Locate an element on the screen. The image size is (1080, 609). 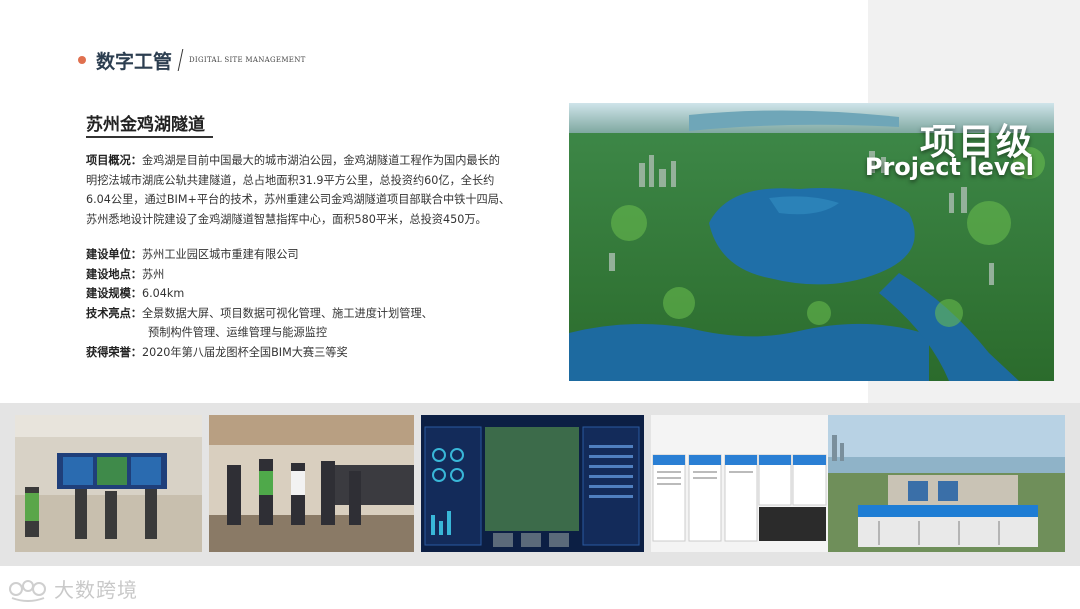
section-header: 数字工管 DIGITAL SITE MANAGEMENT is located at coordinates (192, 60).